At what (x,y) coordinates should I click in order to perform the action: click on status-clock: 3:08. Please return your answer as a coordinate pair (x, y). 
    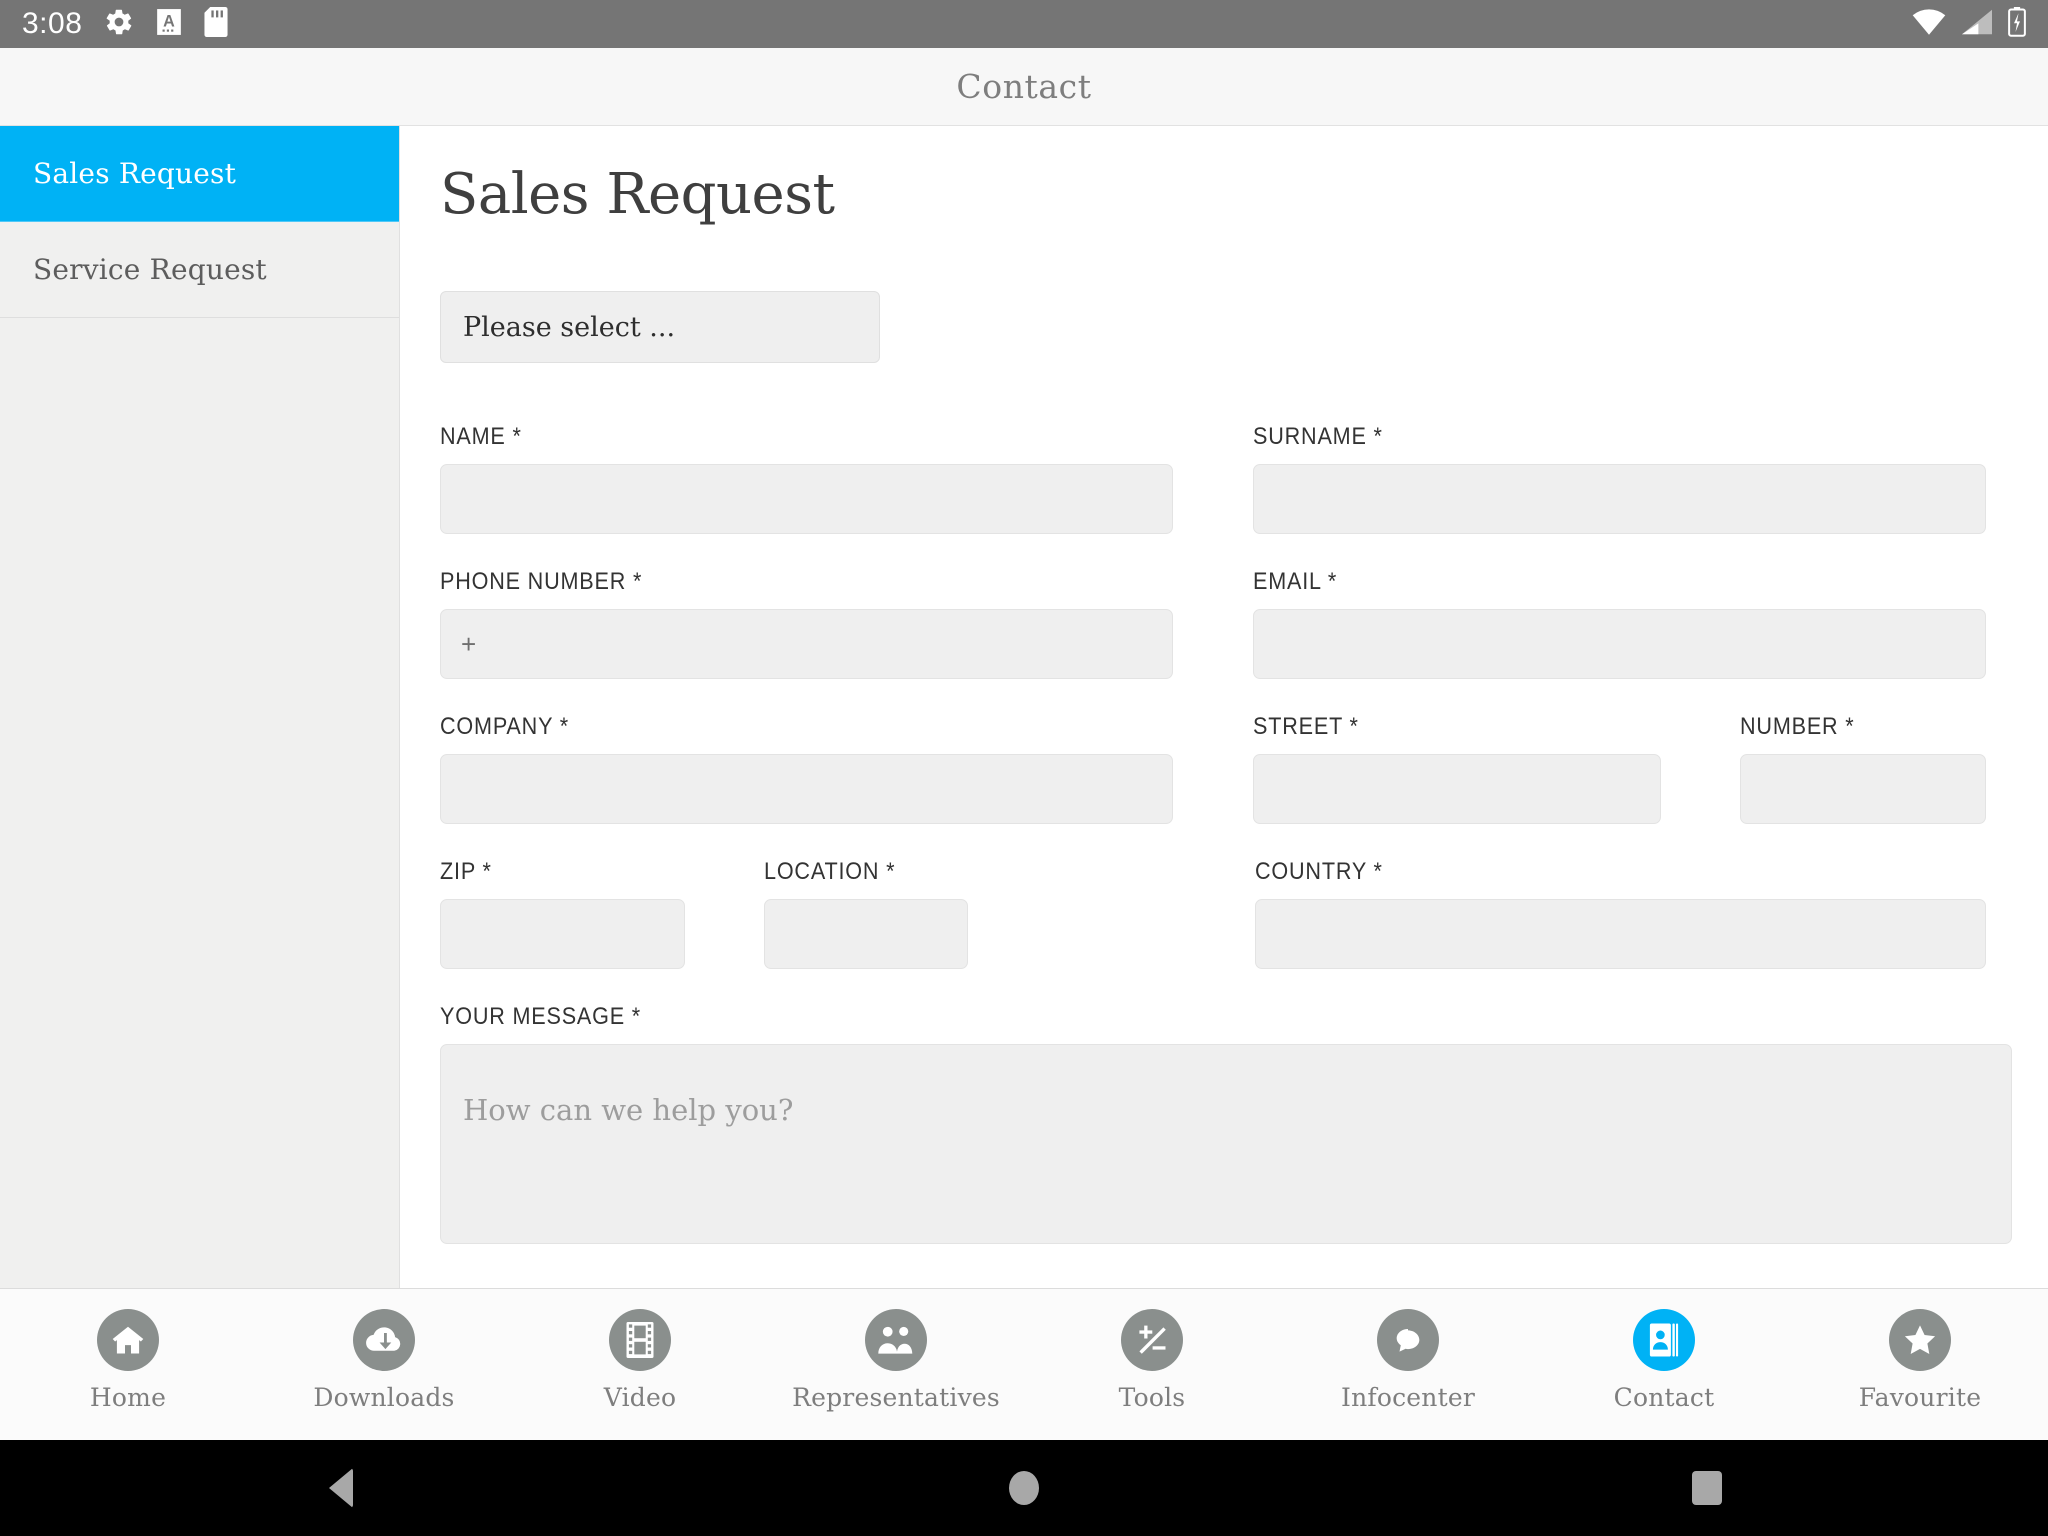
    Looking at the image, I should click on (52, 23).